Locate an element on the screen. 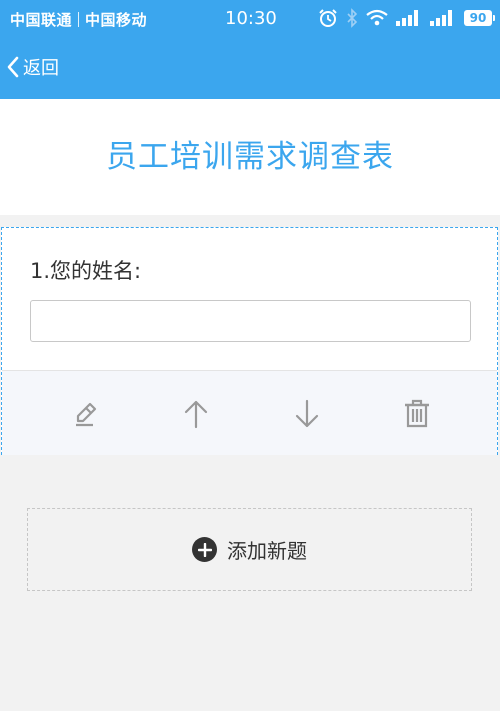 The image size is (500, 711). wifi-icon is located at coordinates (377, 17).